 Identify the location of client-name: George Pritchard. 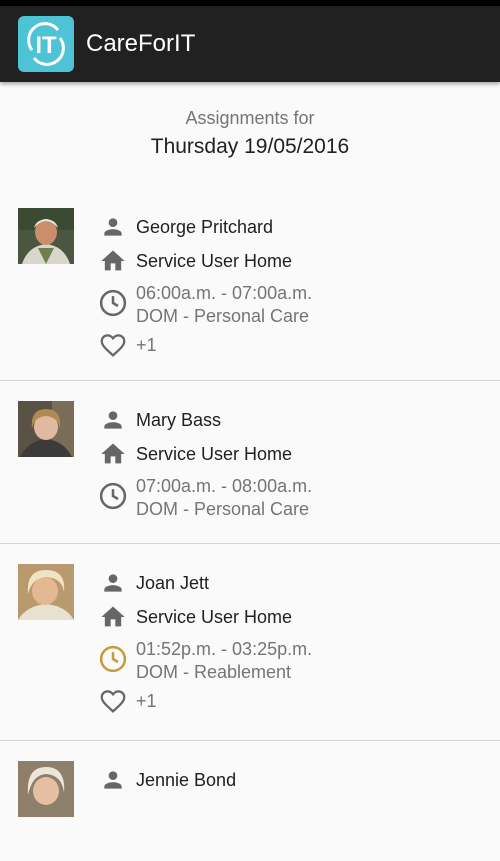
(205, 226).